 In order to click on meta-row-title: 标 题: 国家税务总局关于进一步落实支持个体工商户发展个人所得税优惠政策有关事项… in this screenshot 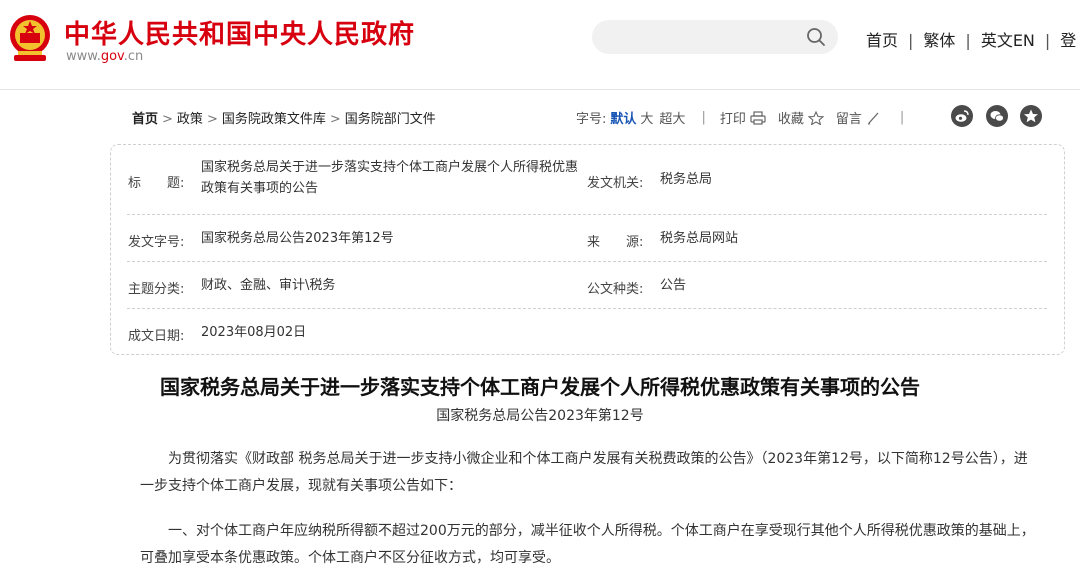, I will do `click(587, 180)`.